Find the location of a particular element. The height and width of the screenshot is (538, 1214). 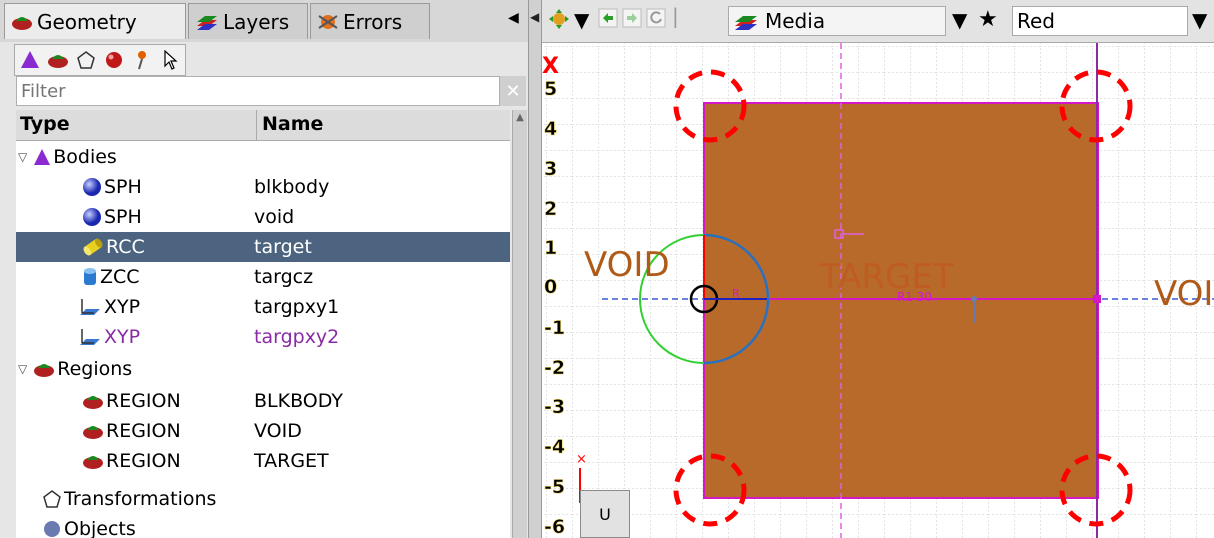

move-menu-arrow-icon: ▼ is located at coordinates (581, 20).